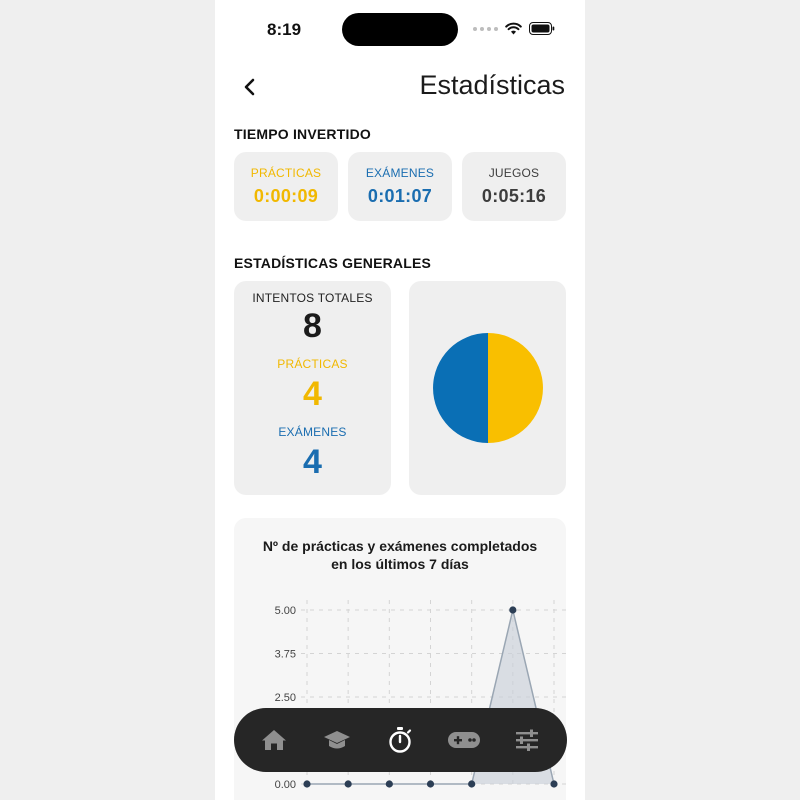 This screenshot has height=800, width=800. I want to click on chevron-left-icon, so click(249, 87).